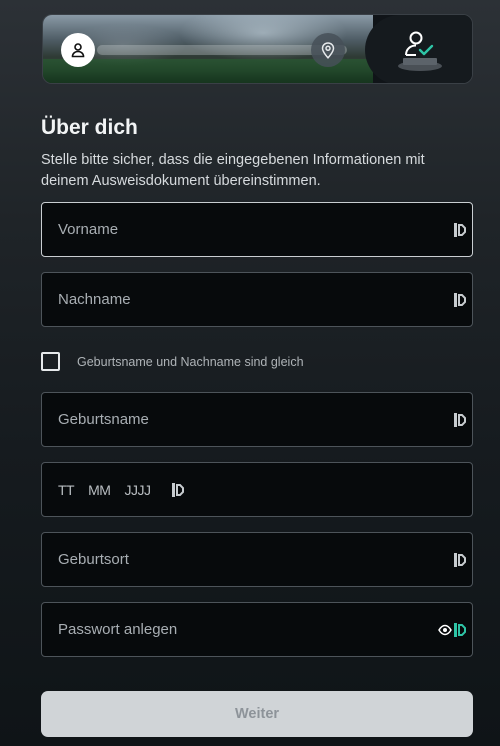 The image size is (500, 746). I want to click on verified-user-icon, so click(419, 51).